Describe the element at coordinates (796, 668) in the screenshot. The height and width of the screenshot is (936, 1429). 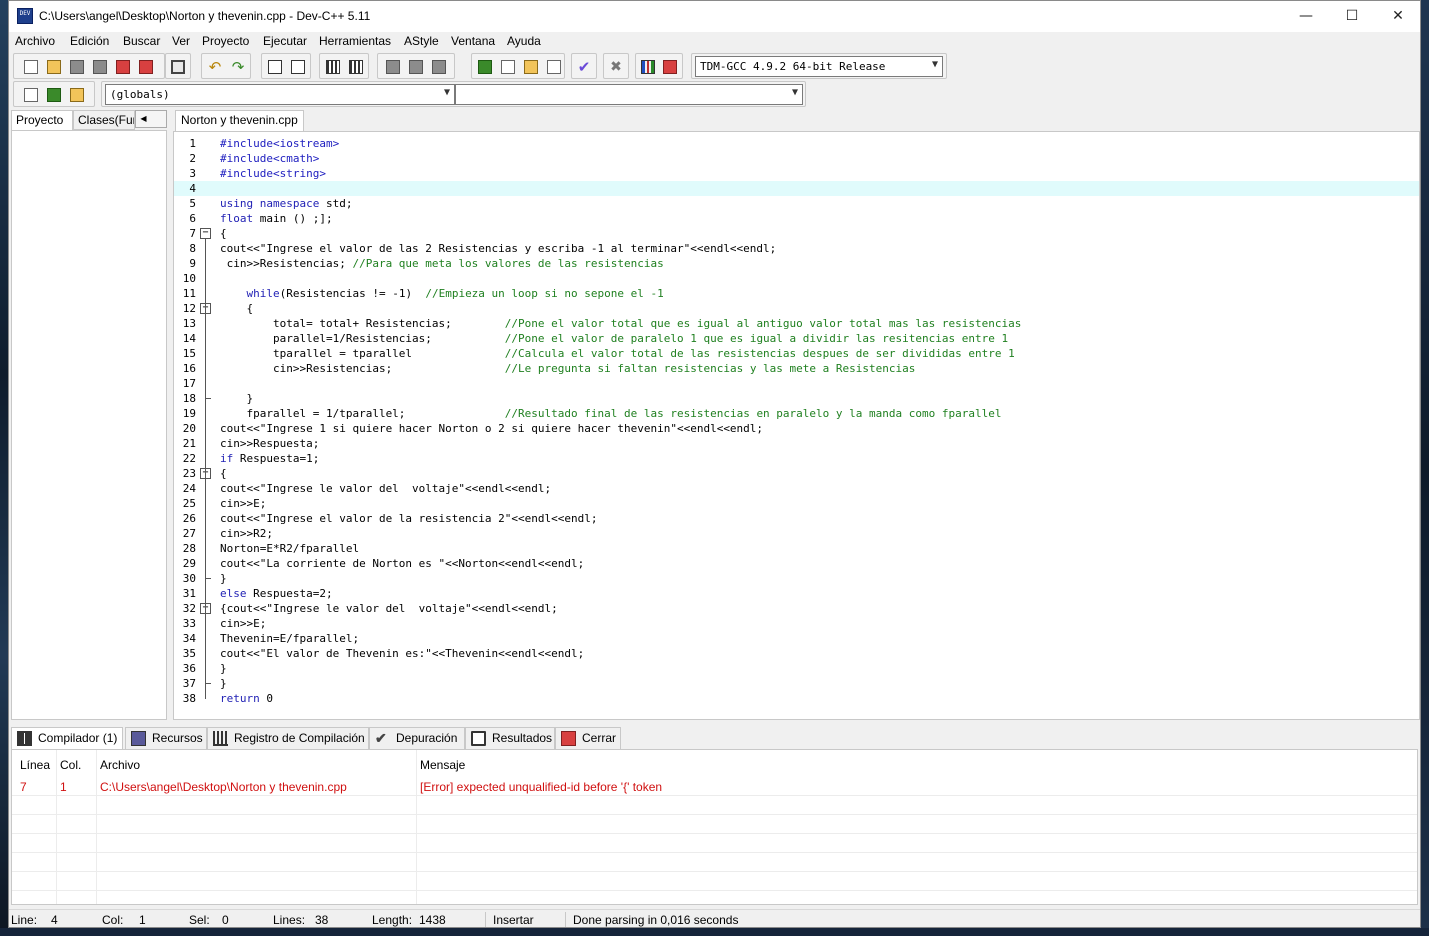
I see `code-line: 36}` at that location.